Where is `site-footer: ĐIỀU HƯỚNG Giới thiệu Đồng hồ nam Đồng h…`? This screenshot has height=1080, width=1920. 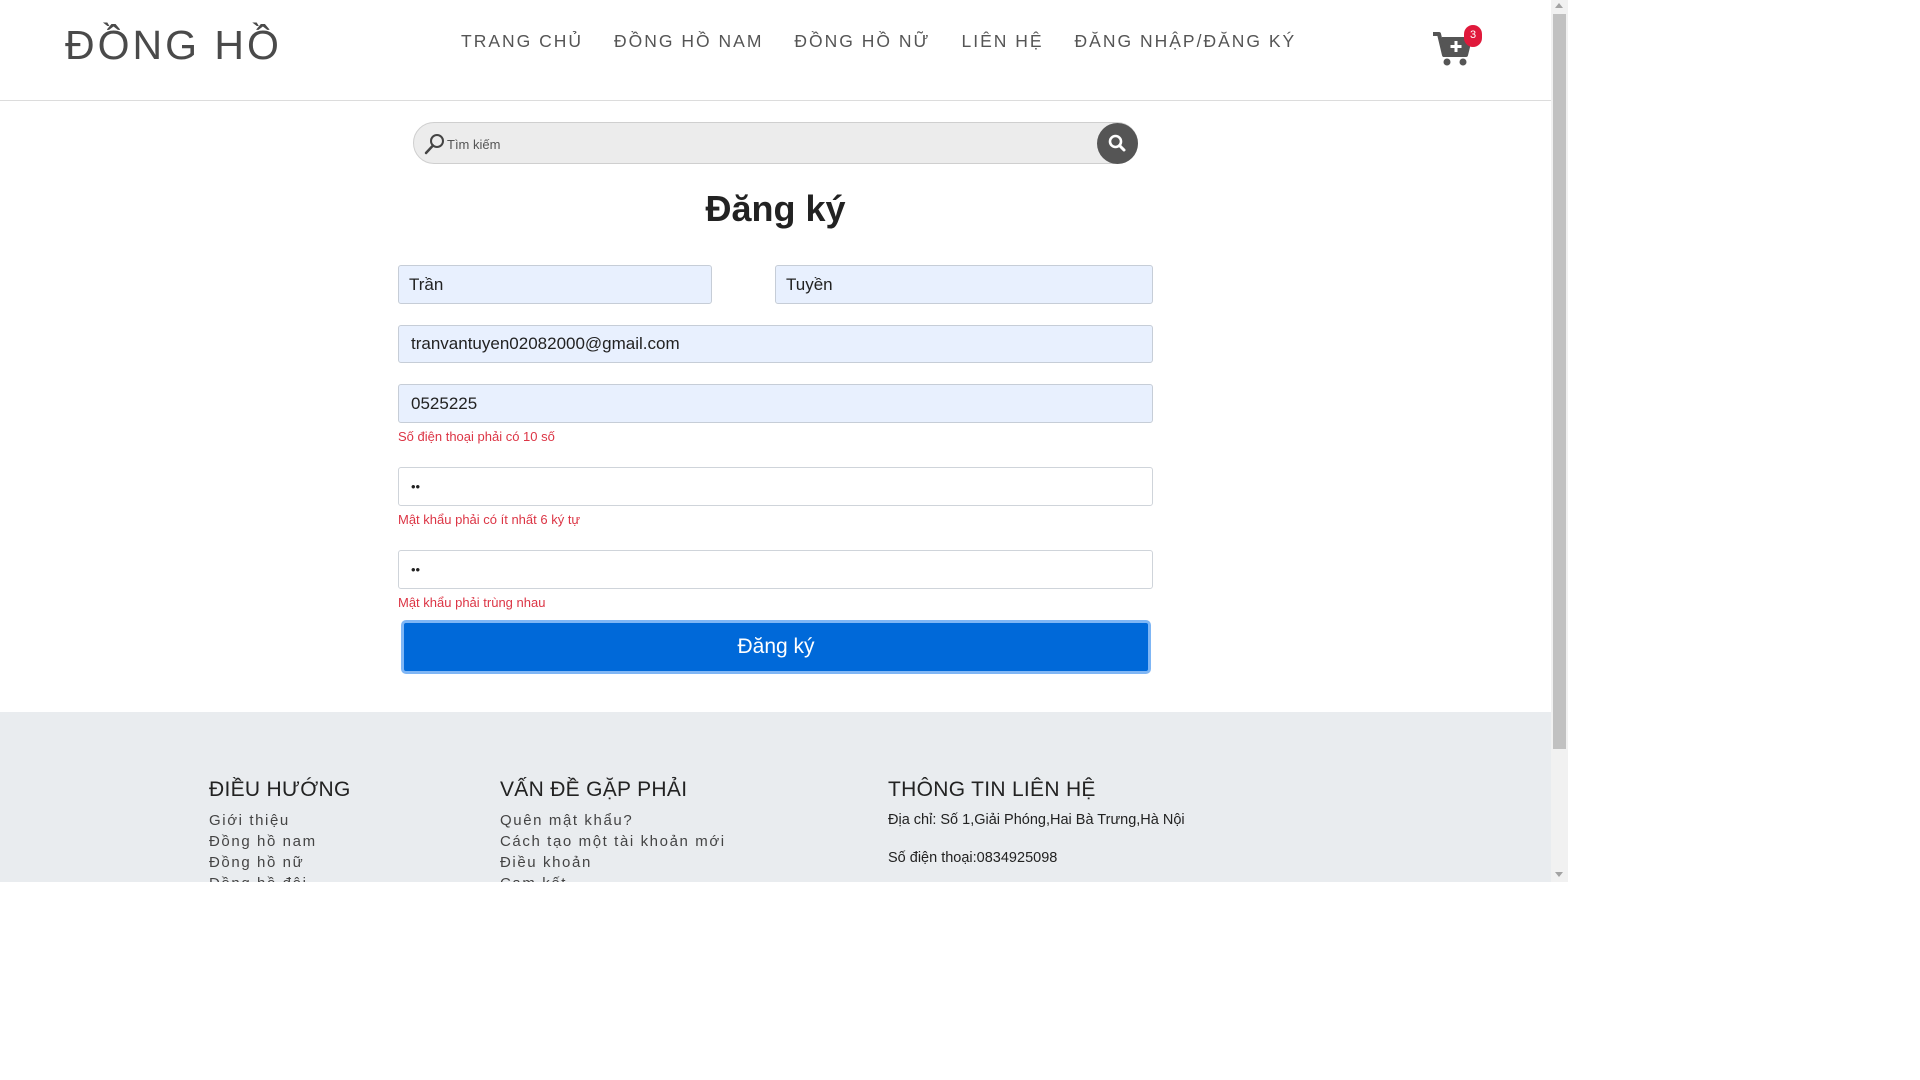 site-footer: ĐIỀU HƯỚNG Giới thiệu Đồng hồ nam Đồng h… is located at coordinates (775, 797).